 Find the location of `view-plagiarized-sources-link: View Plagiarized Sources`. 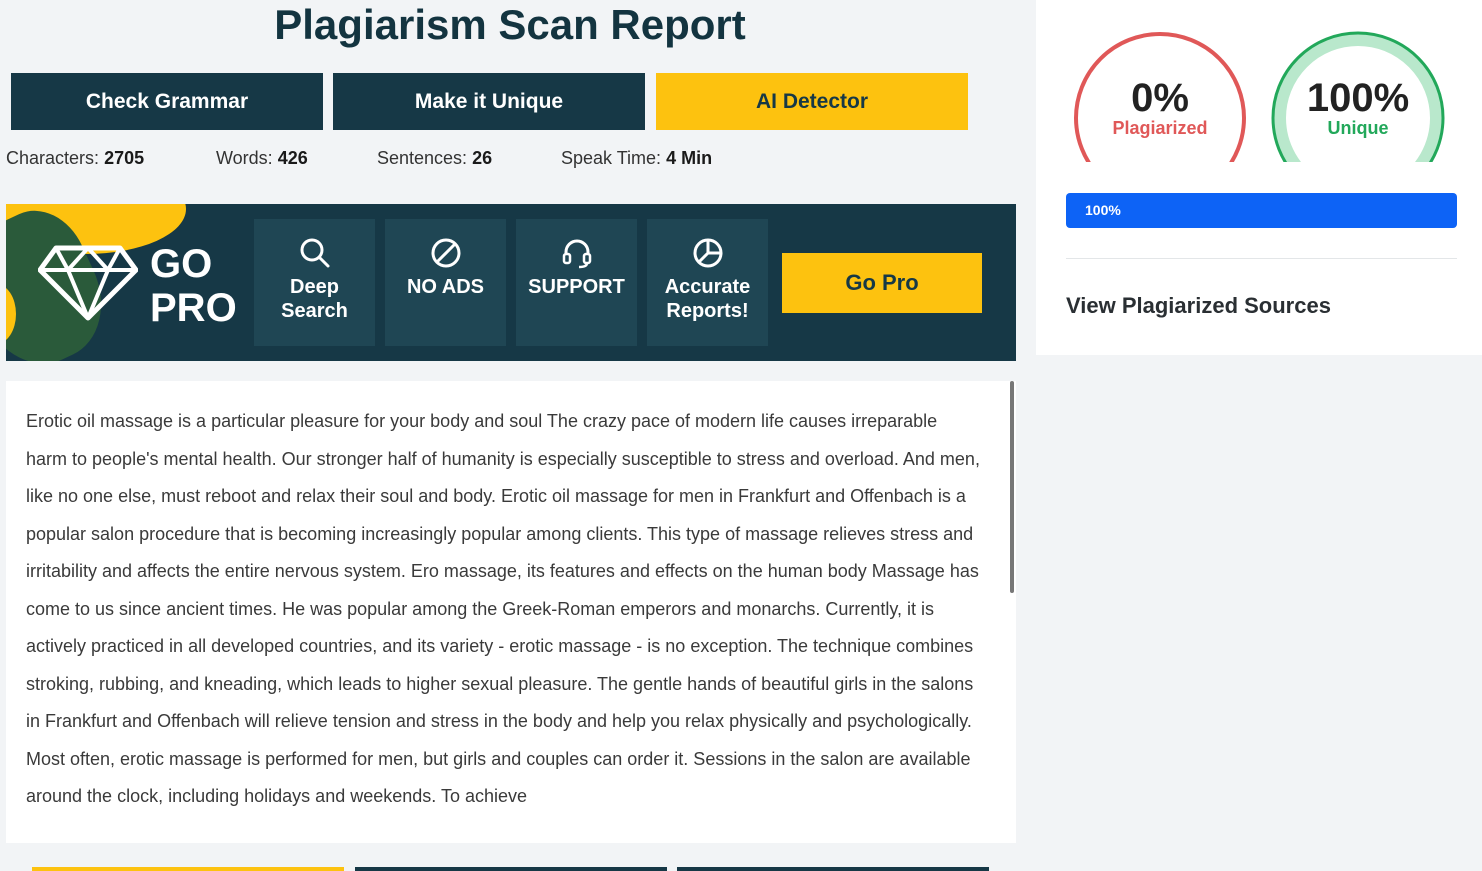

view-plagiarized-sources-link: View Plagiarized Sources is located at coordinates (1198, 306).